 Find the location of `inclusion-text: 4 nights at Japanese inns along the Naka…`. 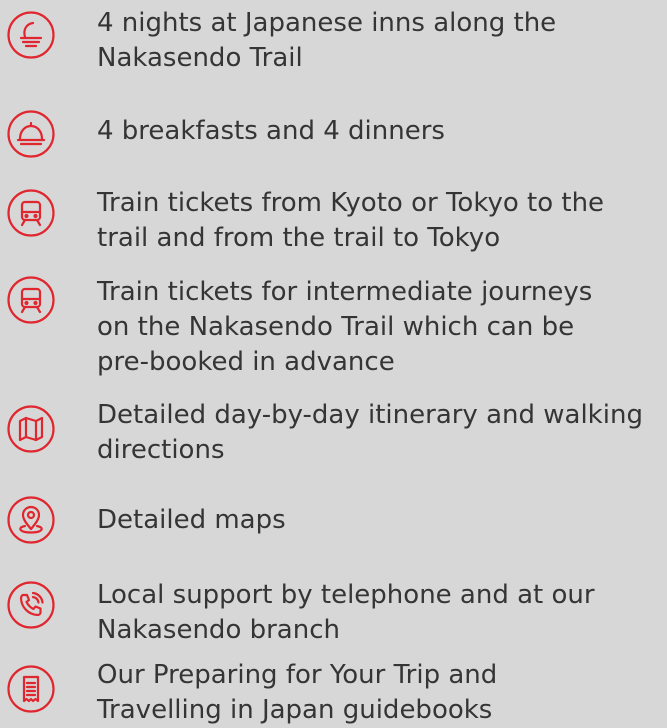

inclusion-text: 4 nights at Japanese inns along the Naka… is located at coordinates (327, 40).